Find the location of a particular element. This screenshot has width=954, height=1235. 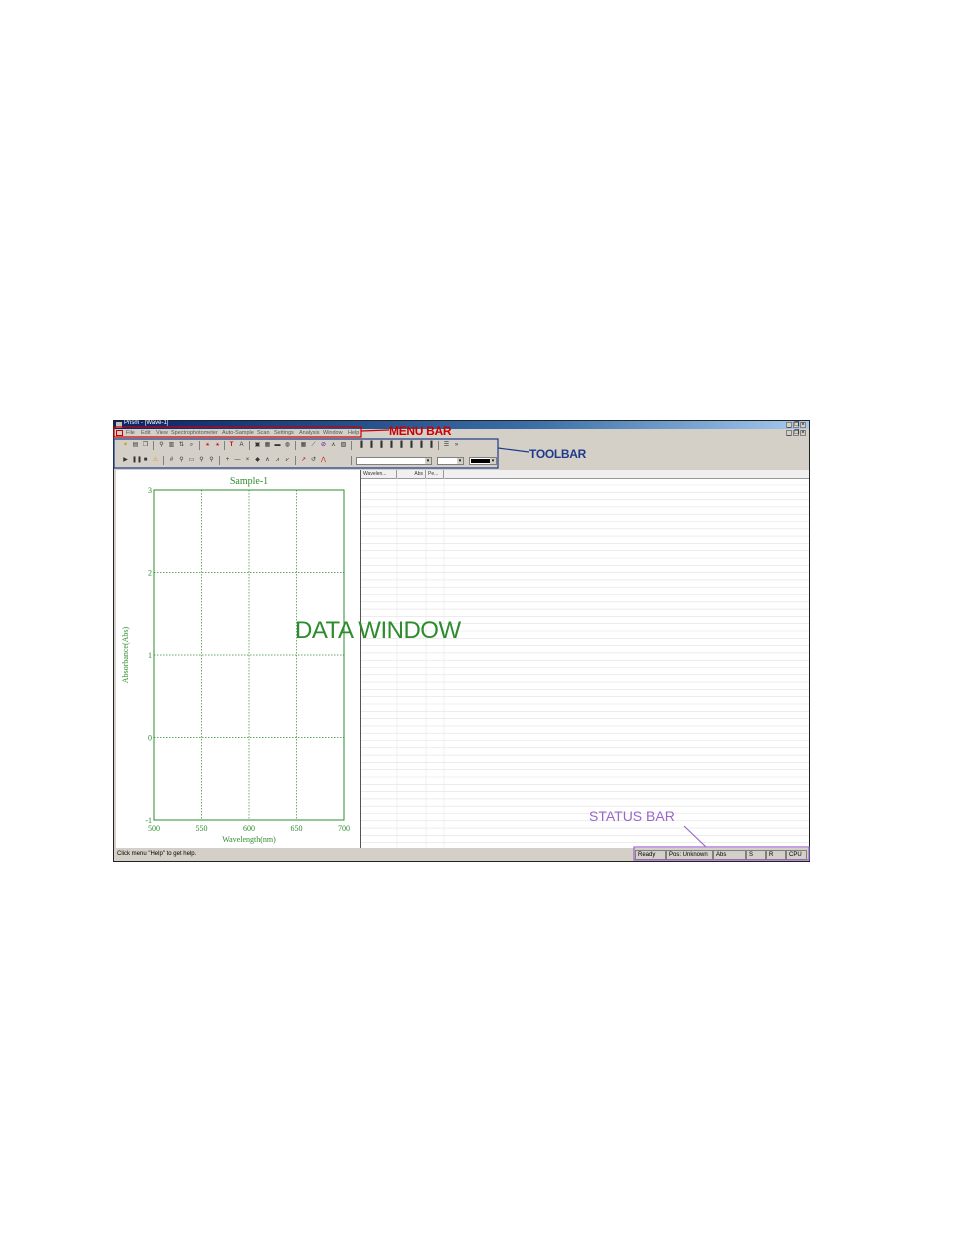

bar6-icon: ▐ is located at coordinates (410, 445).